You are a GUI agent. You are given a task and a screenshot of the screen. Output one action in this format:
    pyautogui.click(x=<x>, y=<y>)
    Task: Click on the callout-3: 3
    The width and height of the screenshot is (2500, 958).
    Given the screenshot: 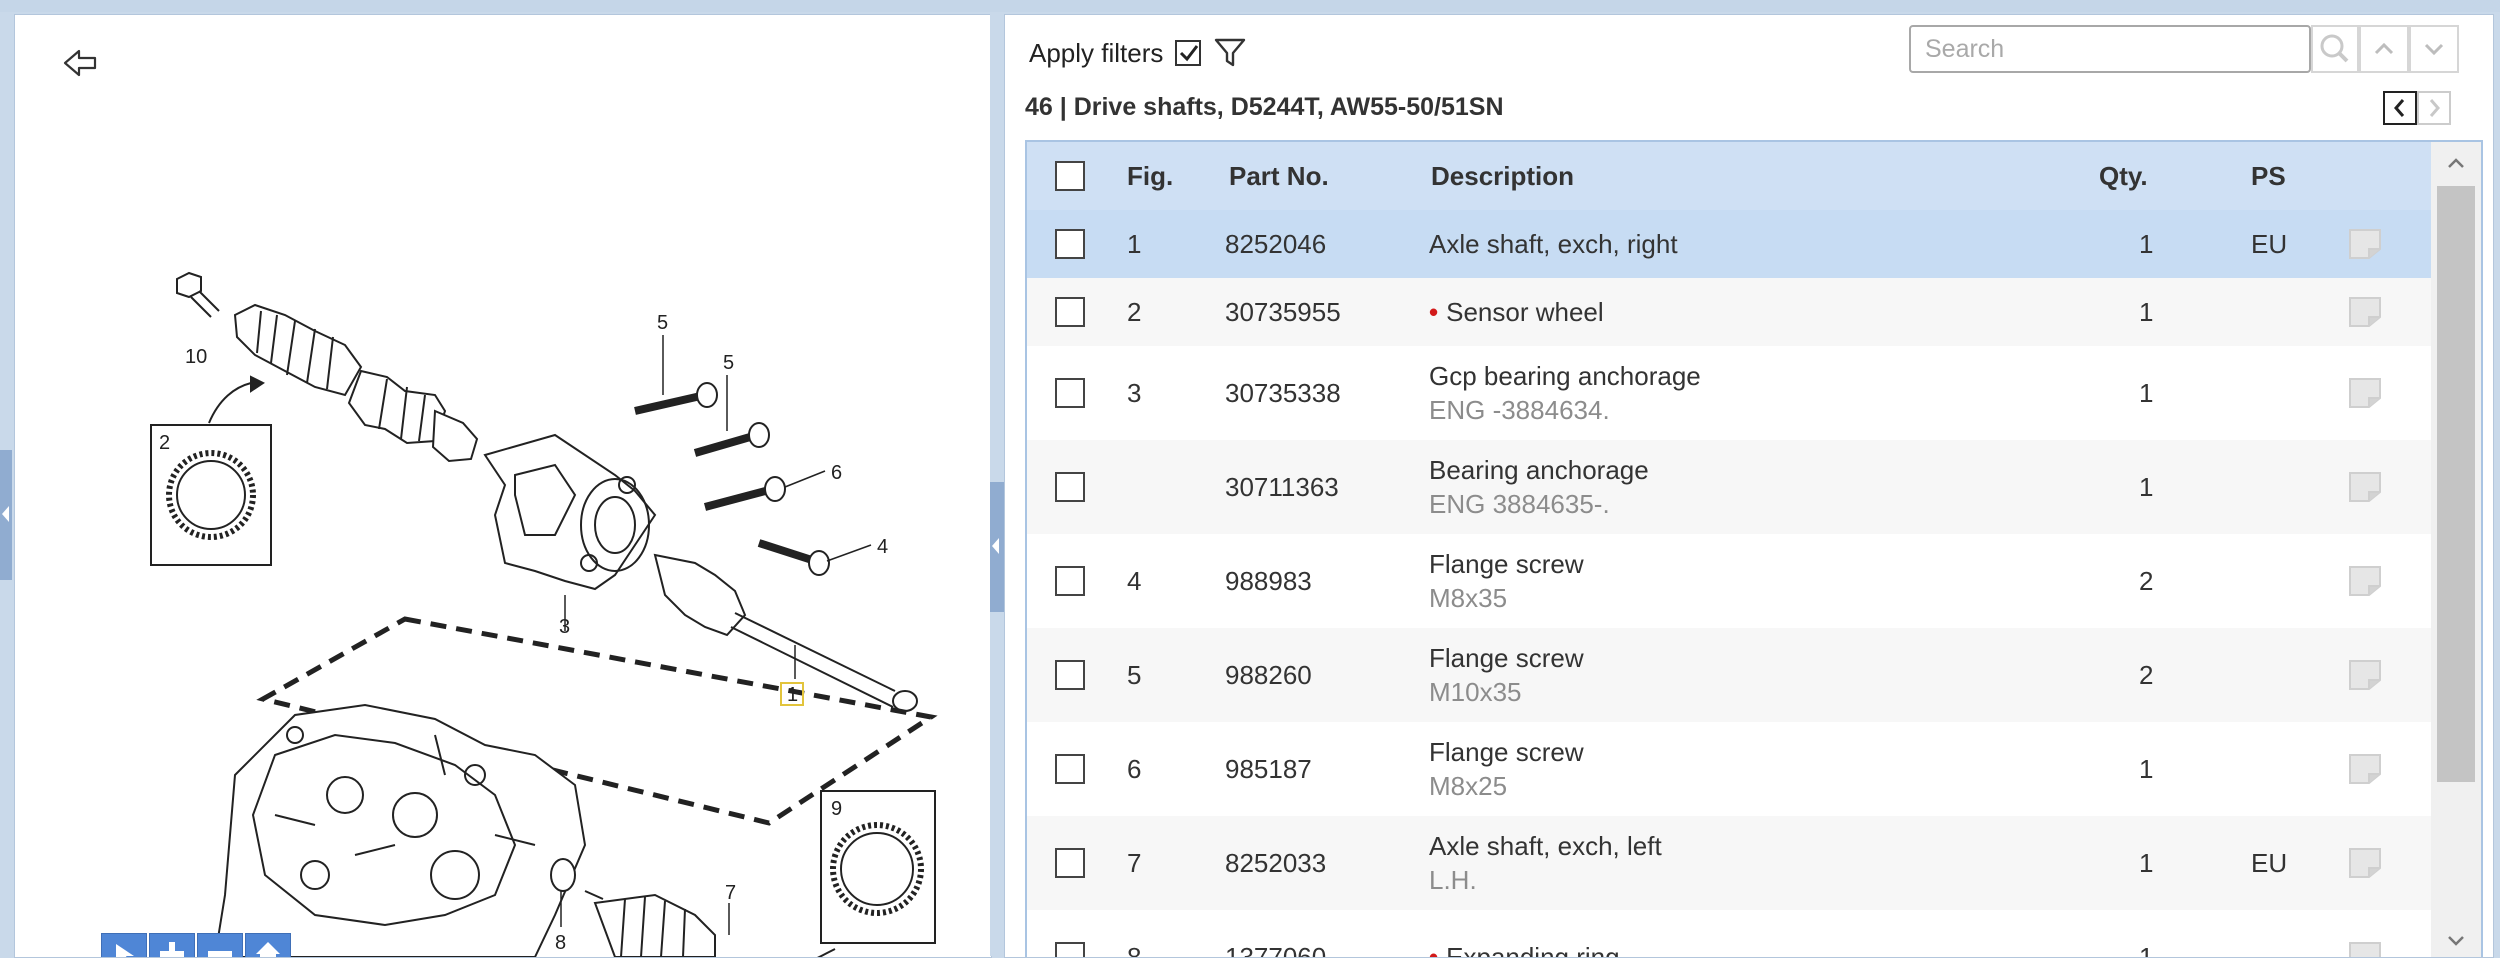 What is the action you would take?
    pyautogui.click(x=564, y=627)
    